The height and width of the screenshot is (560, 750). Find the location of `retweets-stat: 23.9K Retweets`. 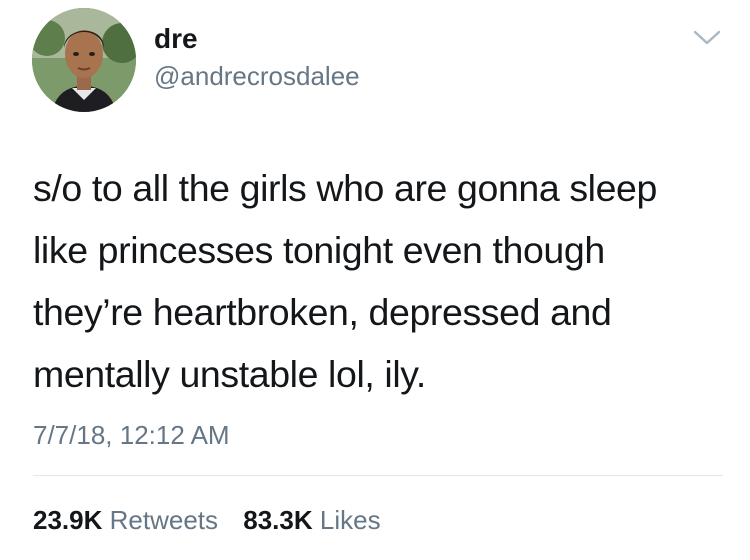

retweets-stat: 23.9K Retweets is located at coordinates (125, 520).